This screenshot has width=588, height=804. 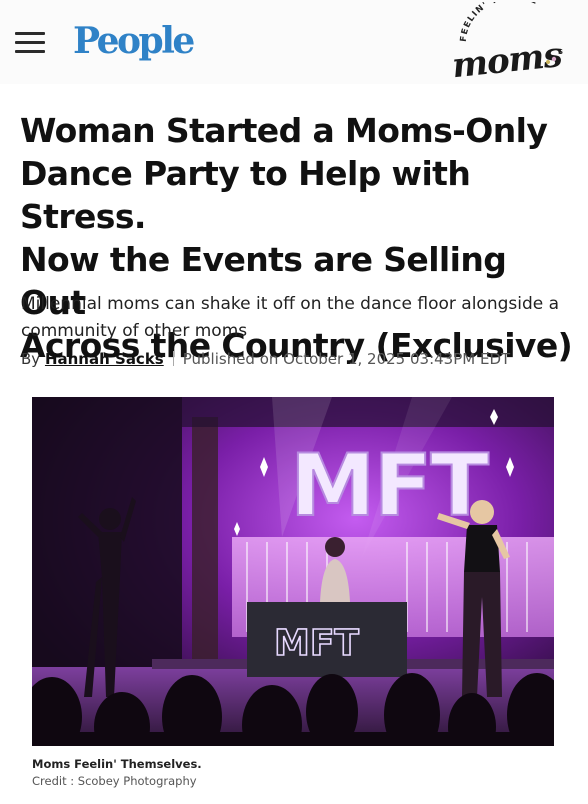 What do you see at coordinates (134, 331) in the screenshot?
I see `subhead-line: community of other moms` at bounding box center [134, 331].